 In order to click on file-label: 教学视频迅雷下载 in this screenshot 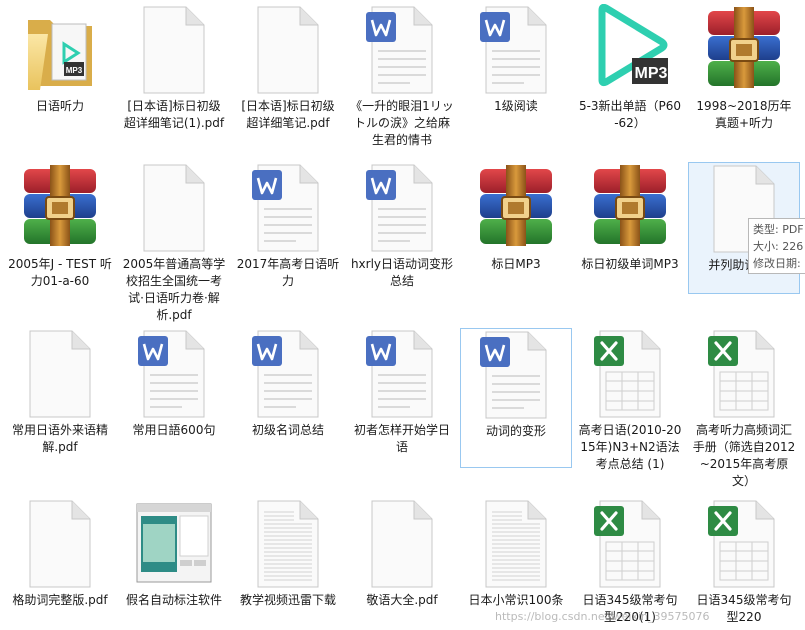, I will do `click(287, 600)`.